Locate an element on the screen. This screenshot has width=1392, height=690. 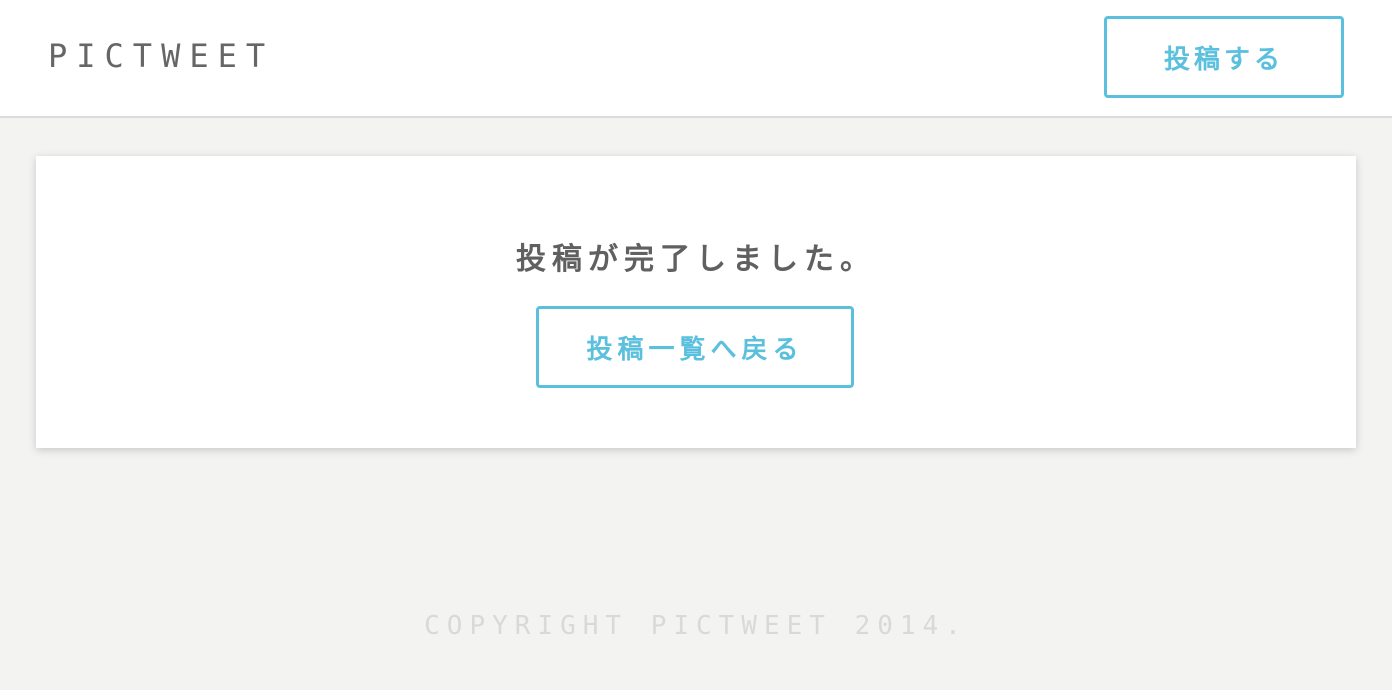
post-button: 投稿する is located at coordinates (1224, 57).